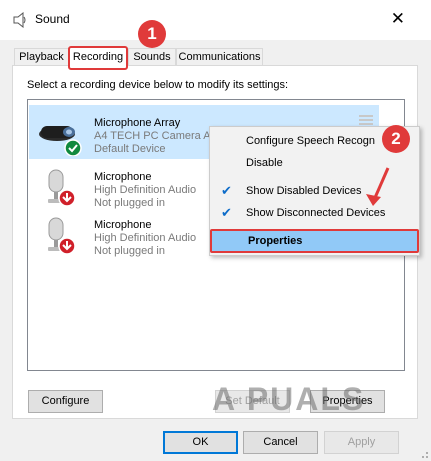 The height and width of the screenshot is (461, 431). What do you see at coordinates (73, 147) in the screenshot?
I see `default-check-icon` at bounding box center [73, 147].